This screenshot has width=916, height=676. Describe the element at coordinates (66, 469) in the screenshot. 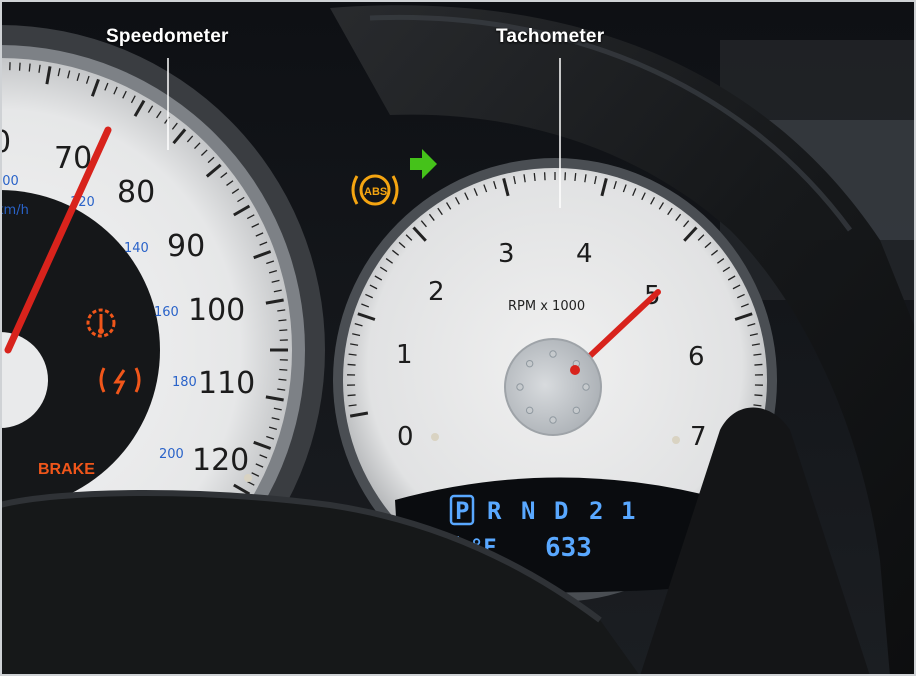

I see `brake-warning-label: BRAKE` at that location.